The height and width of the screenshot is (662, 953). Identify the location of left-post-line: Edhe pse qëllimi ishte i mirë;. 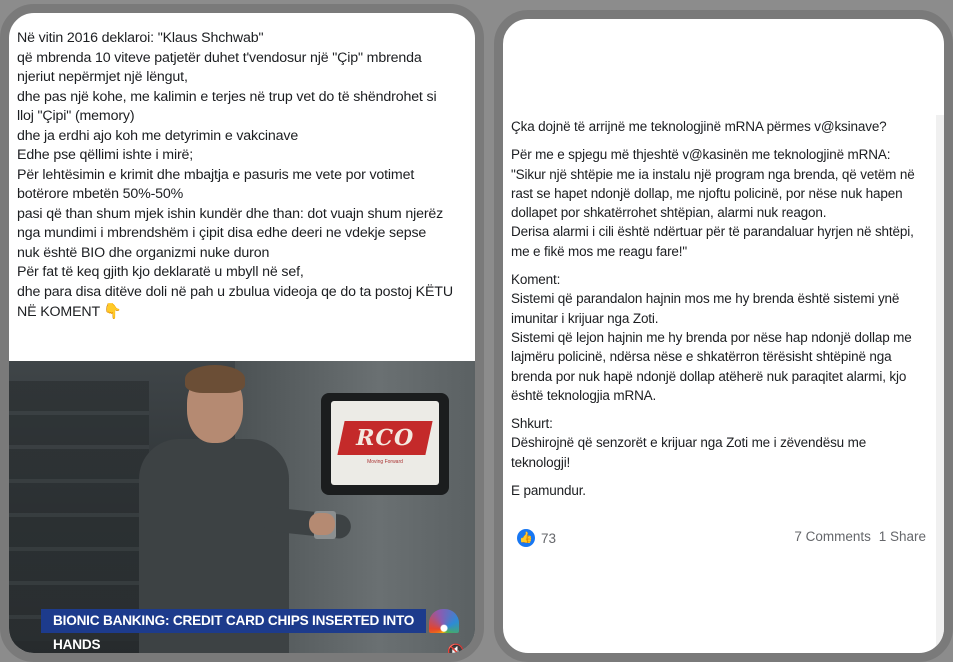
(246, 156).